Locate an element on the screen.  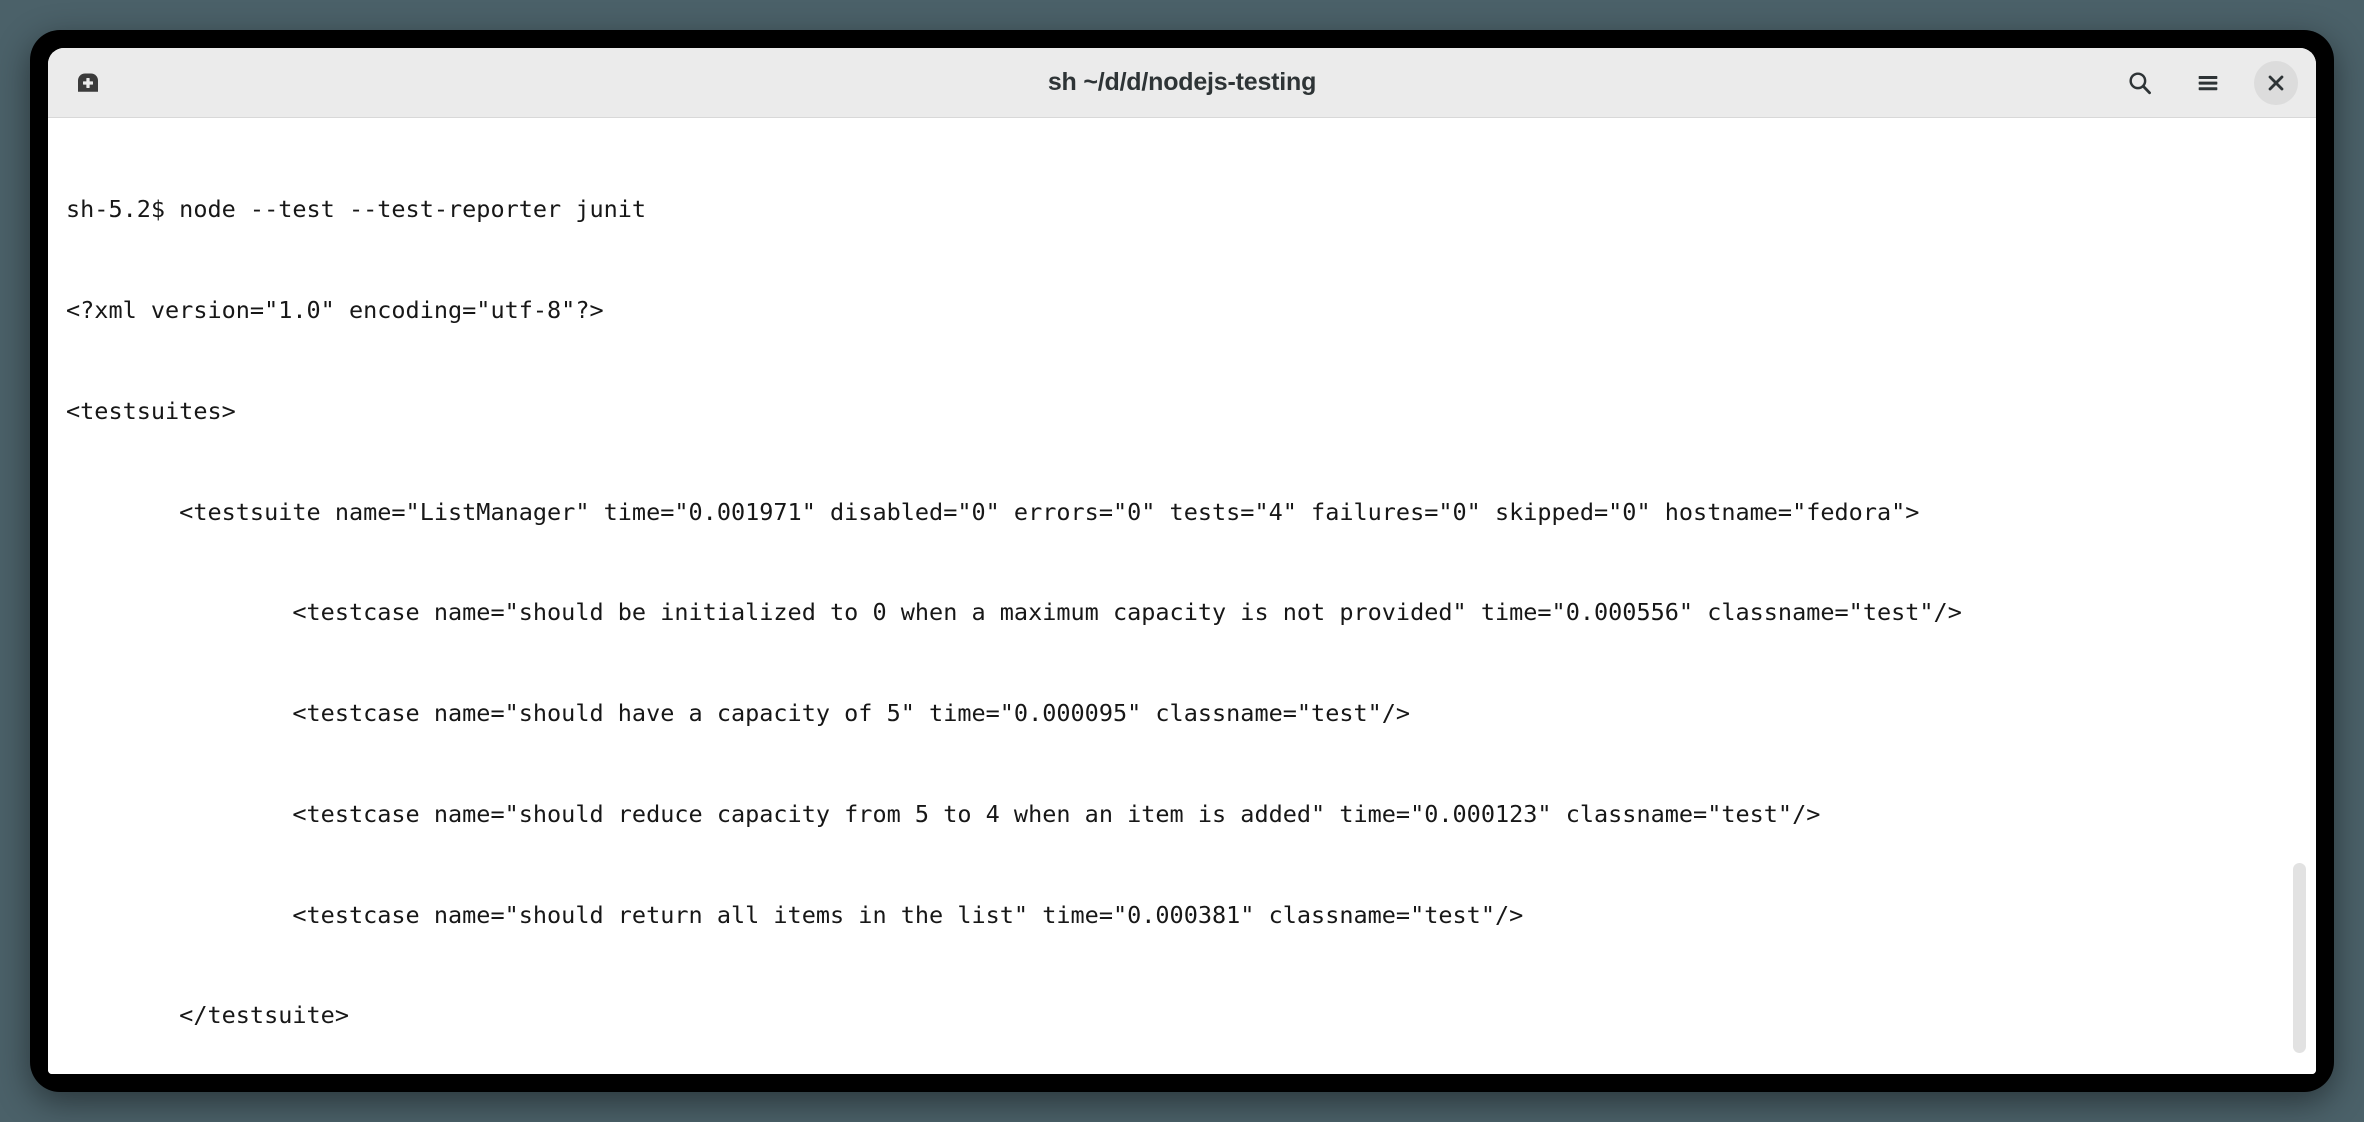
close-icon is located at coordinates (2276, 83).